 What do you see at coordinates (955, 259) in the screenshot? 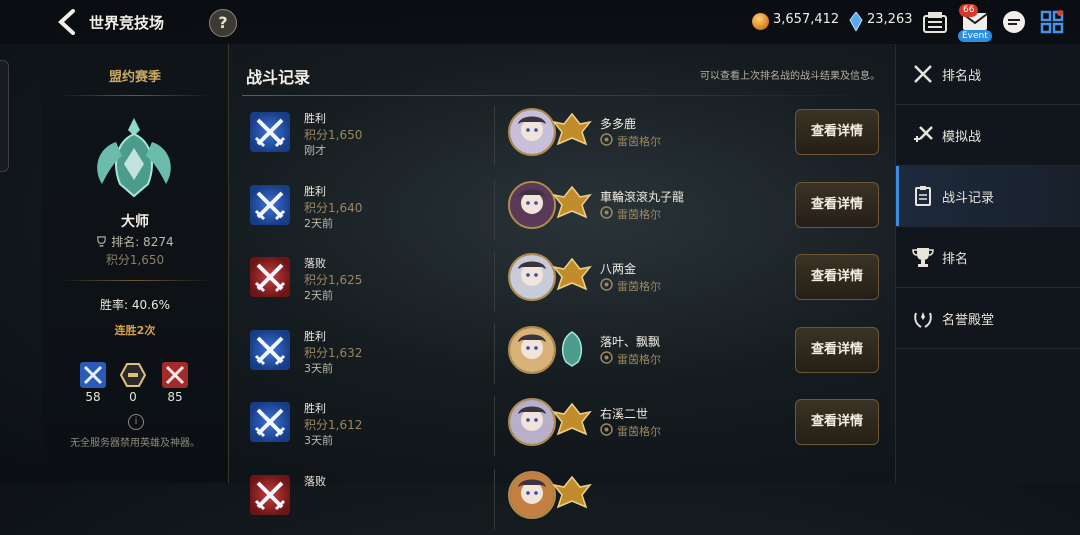
I see `menu-label: 排名` at bounding box center [955, 259].